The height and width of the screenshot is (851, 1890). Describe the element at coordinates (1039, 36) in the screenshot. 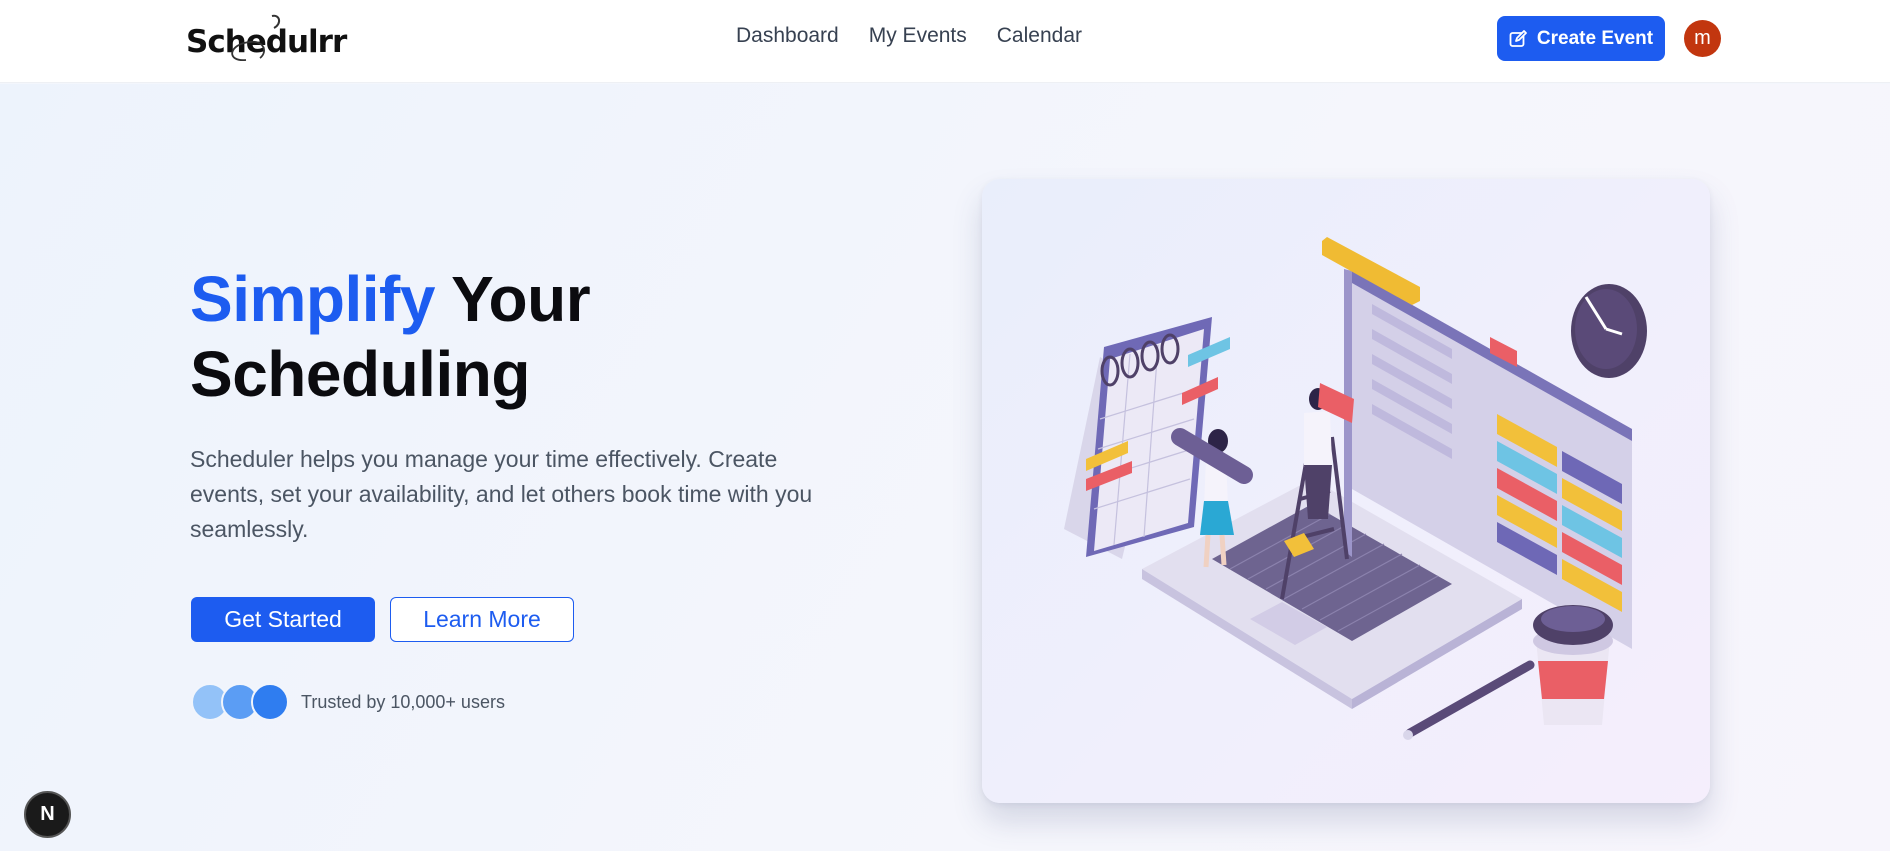

I see `nav-calendar: Calendar` at that location.